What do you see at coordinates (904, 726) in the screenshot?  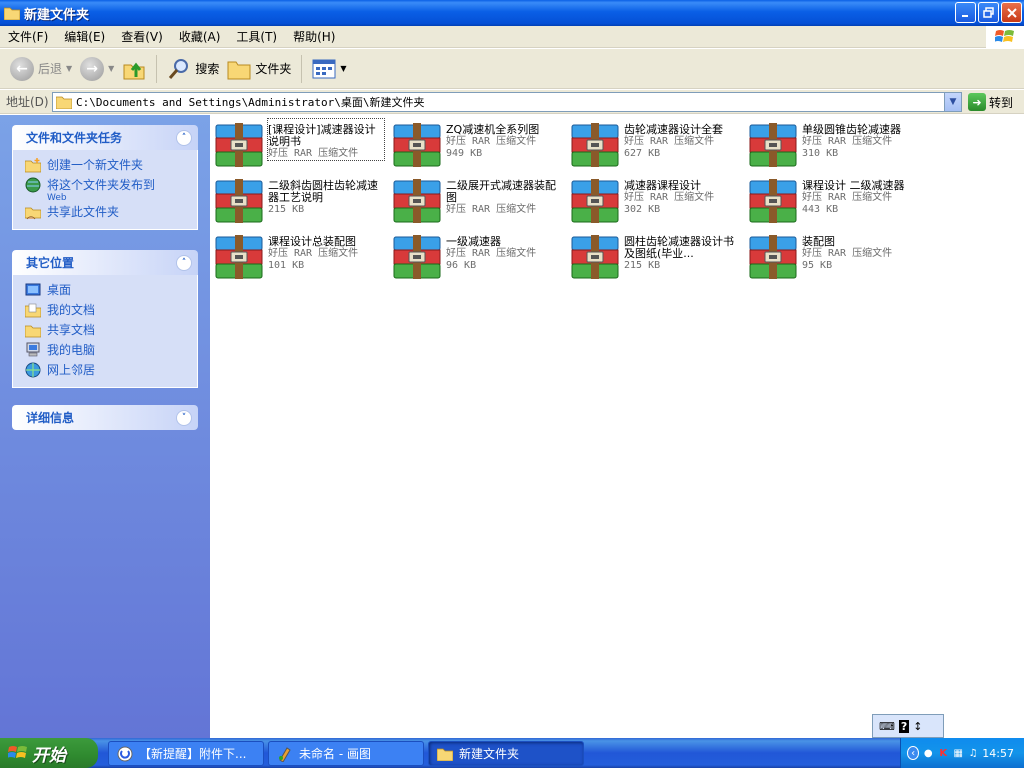 I see `help-icon: ?` at bounding box center [904, 726].